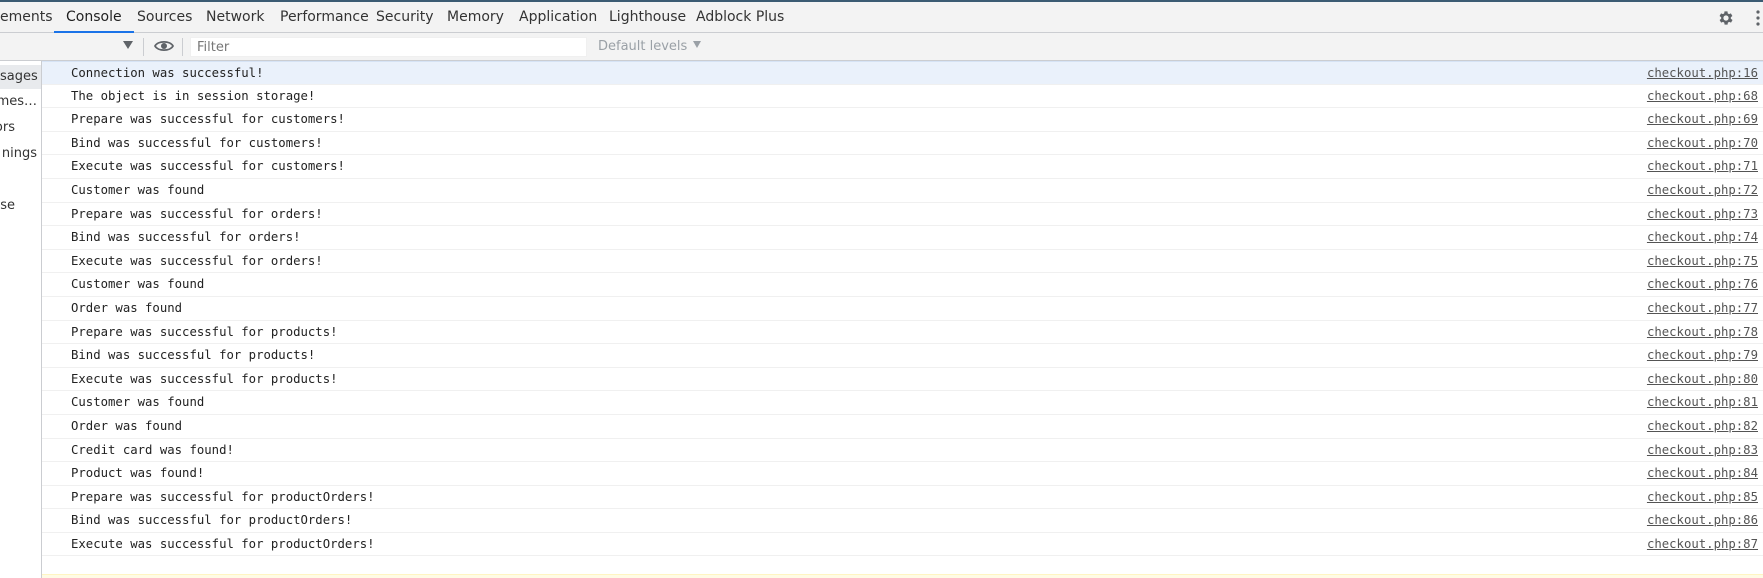  What do you see at coordinates (164, 17) in the screenshot?
I see `tab-sources: Sources` at bounding box center [164, 17].